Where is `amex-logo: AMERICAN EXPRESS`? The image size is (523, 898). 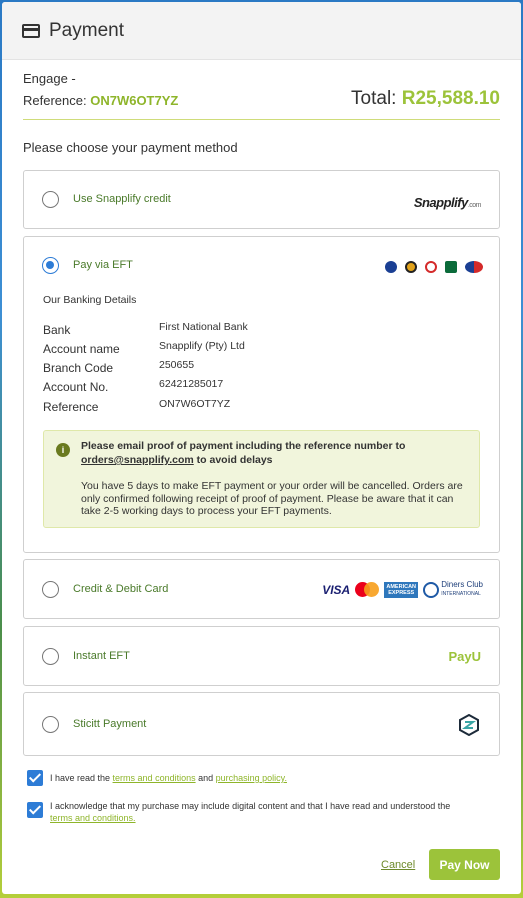
amex-logo: AMERICAN EXPRESS is located at coordinates (401, 589).